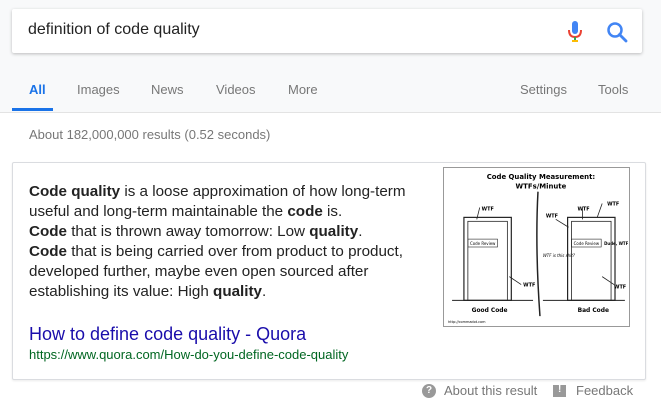 The height and width of the screenshot is (414, 661). Describe the element at coordinates (327, 31) in the screenshot. I see `search-box: definition of code quality` at that location.